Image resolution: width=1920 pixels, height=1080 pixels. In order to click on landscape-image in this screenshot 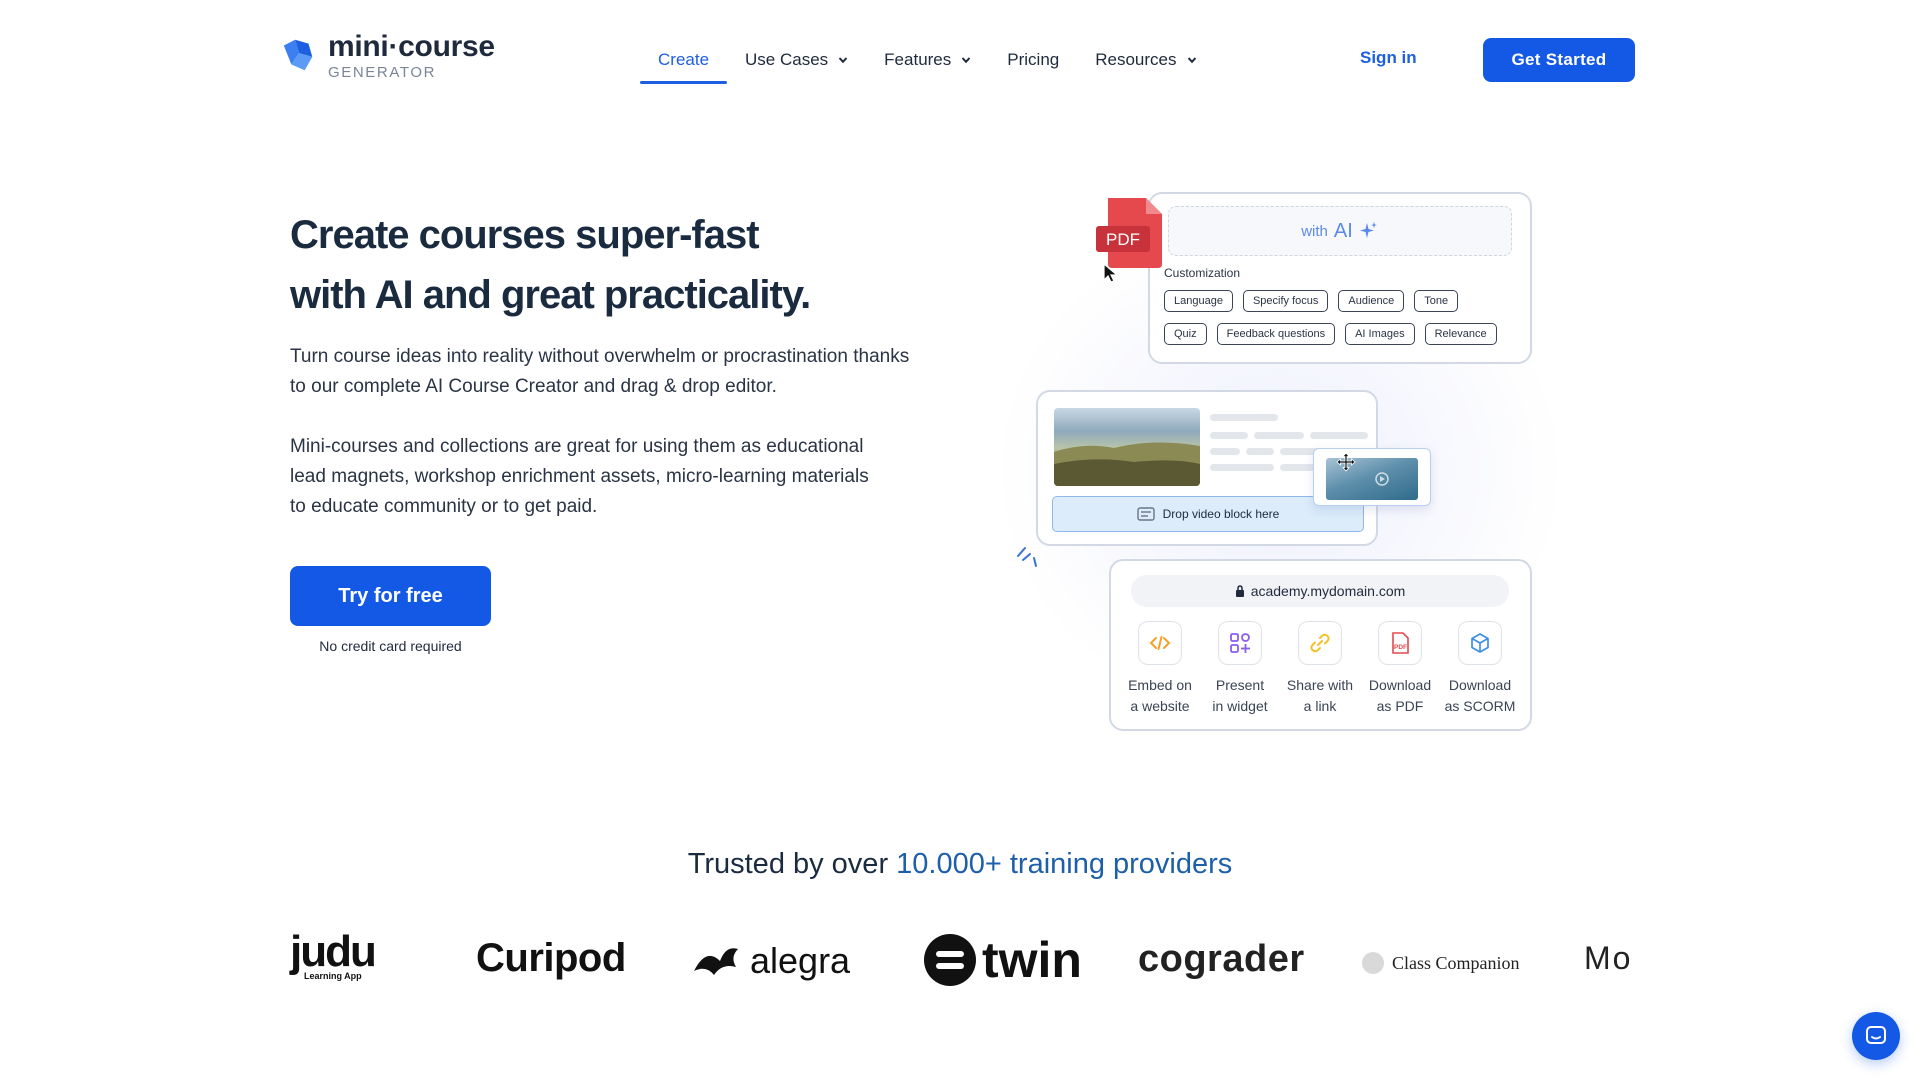, I will do `click(1127, 447)`.